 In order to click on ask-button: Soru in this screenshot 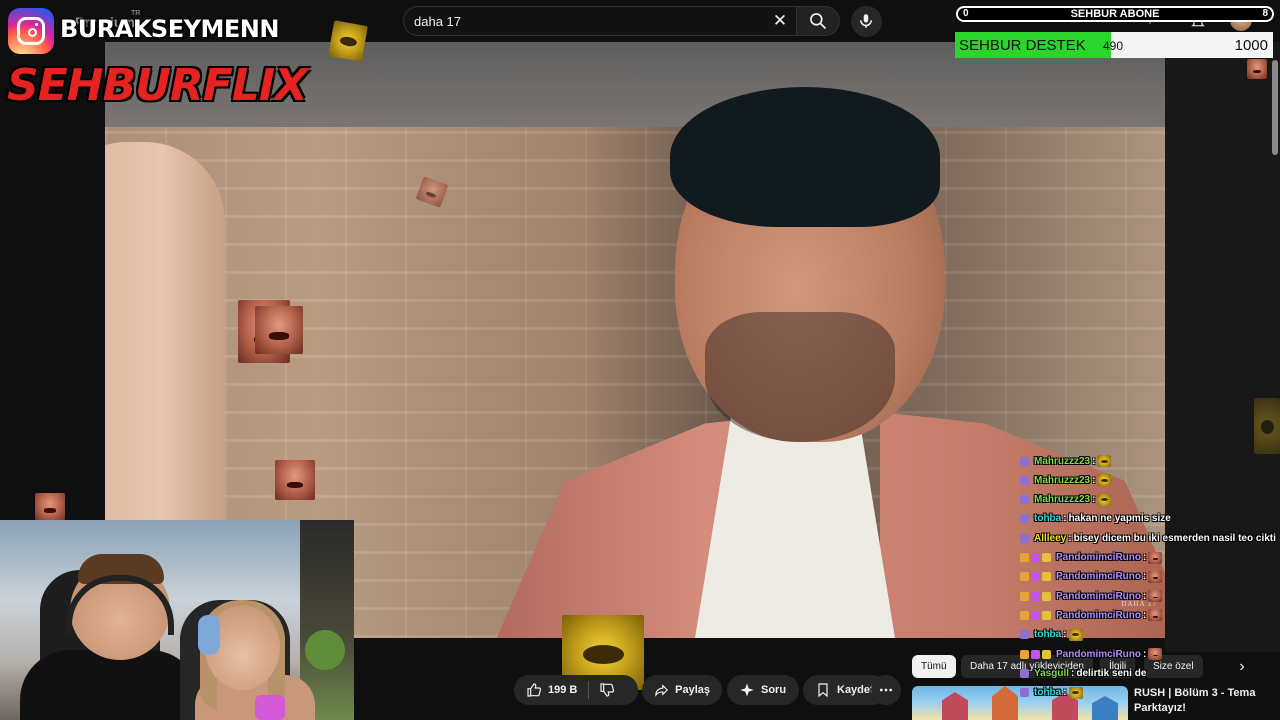, I will do `click(763, 690)`.